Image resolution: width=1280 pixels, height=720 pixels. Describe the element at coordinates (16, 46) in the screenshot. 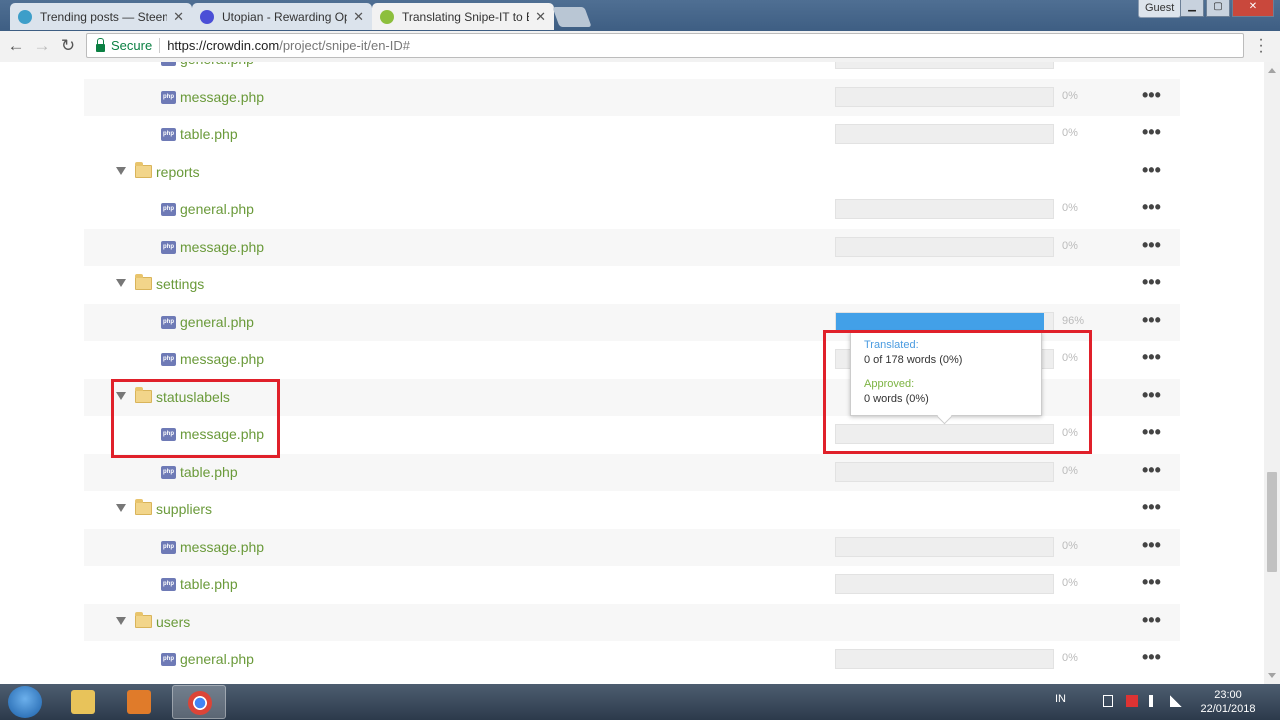

I see `back-arrow-icon: ←` at that location.